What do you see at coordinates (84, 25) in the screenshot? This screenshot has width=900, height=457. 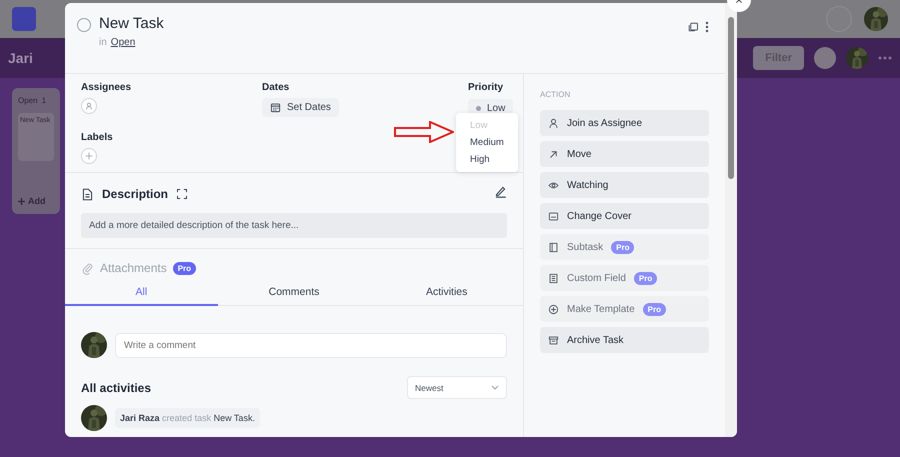 I see `complete-checkbox` at bounding box center [84, 25].